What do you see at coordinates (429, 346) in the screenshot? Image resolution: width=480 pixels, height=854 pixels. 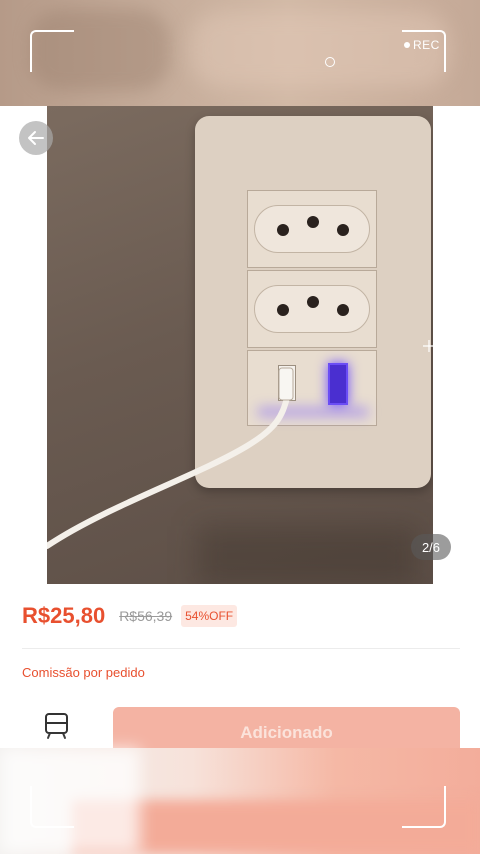 I see `plus-icon` at bounding box center [429, 346].